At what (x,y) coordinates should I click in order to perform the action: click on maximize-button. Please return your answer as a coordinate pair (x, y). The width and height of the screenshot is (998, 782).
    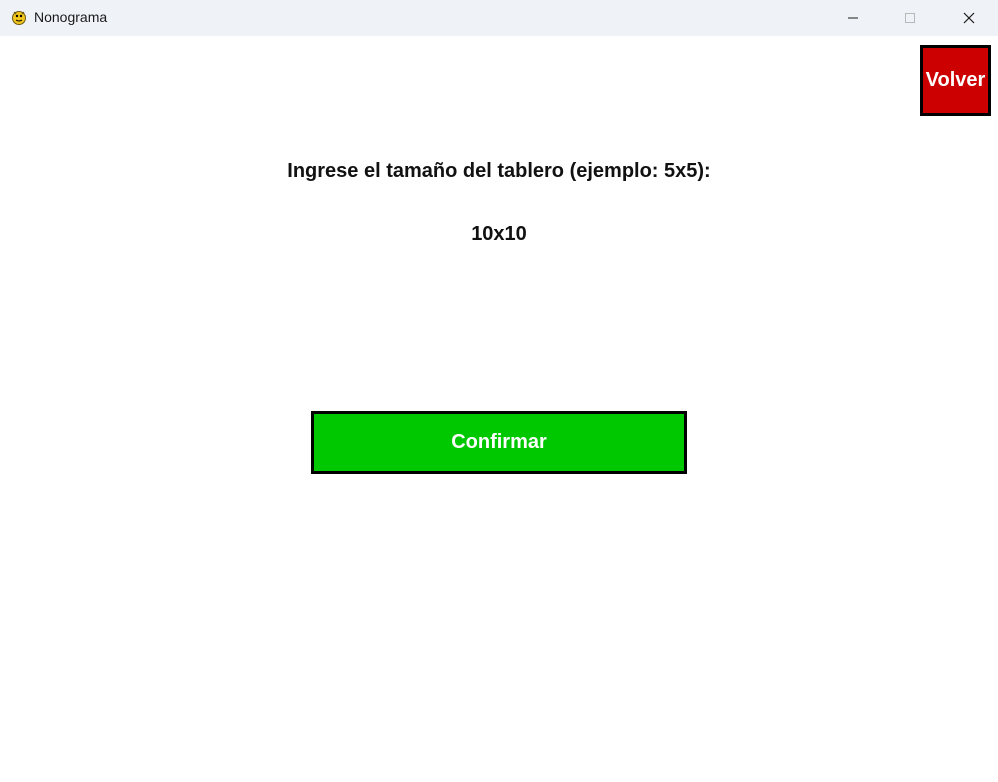
    Looking at the image, I should click on (910, 18).